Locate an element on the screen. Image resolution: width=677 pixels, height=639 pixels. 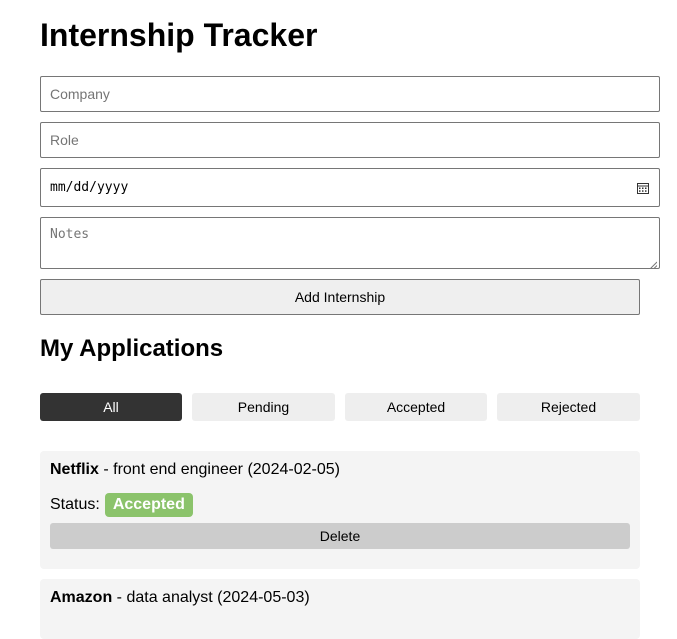
calendar-icon is located at coordinates (643, 188).